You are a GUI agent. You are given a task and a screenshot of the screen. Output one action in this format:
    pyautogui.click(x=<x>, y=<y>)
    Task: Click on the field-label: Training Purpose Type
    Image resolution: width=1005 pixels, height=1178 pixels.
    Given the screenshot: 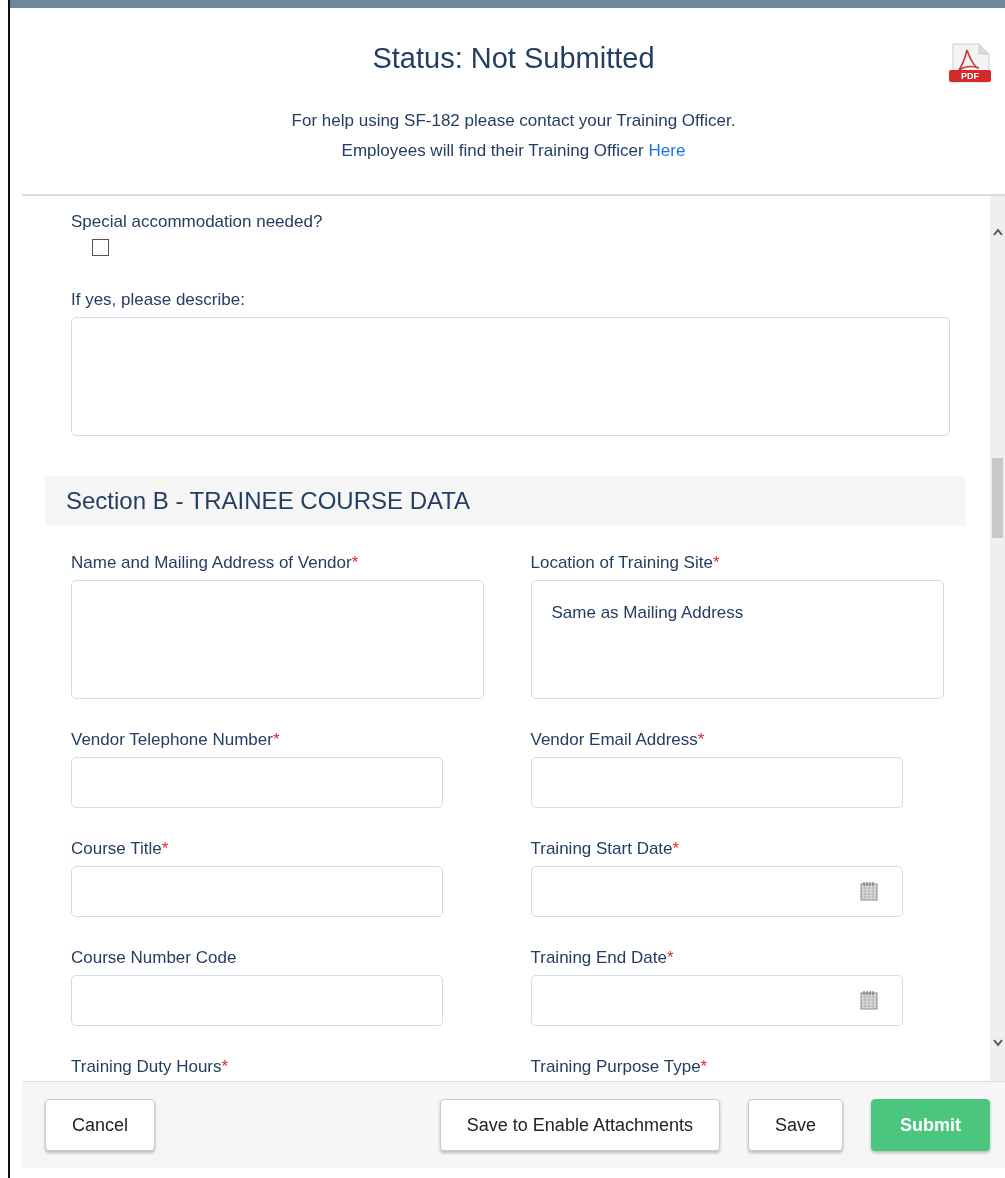 What is the action you would take?
    pyautogui.click(x=615, y=1066)
    